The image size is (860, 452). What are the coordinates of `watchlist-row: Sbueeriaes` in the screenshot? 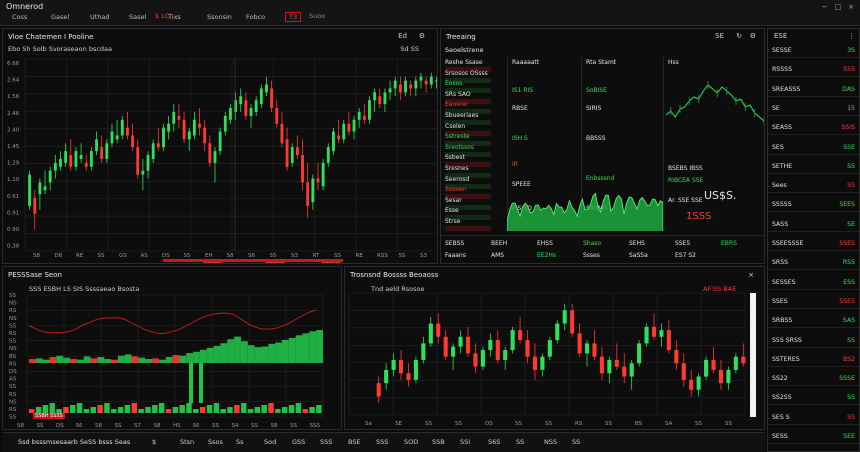 It's located at (461, 115).